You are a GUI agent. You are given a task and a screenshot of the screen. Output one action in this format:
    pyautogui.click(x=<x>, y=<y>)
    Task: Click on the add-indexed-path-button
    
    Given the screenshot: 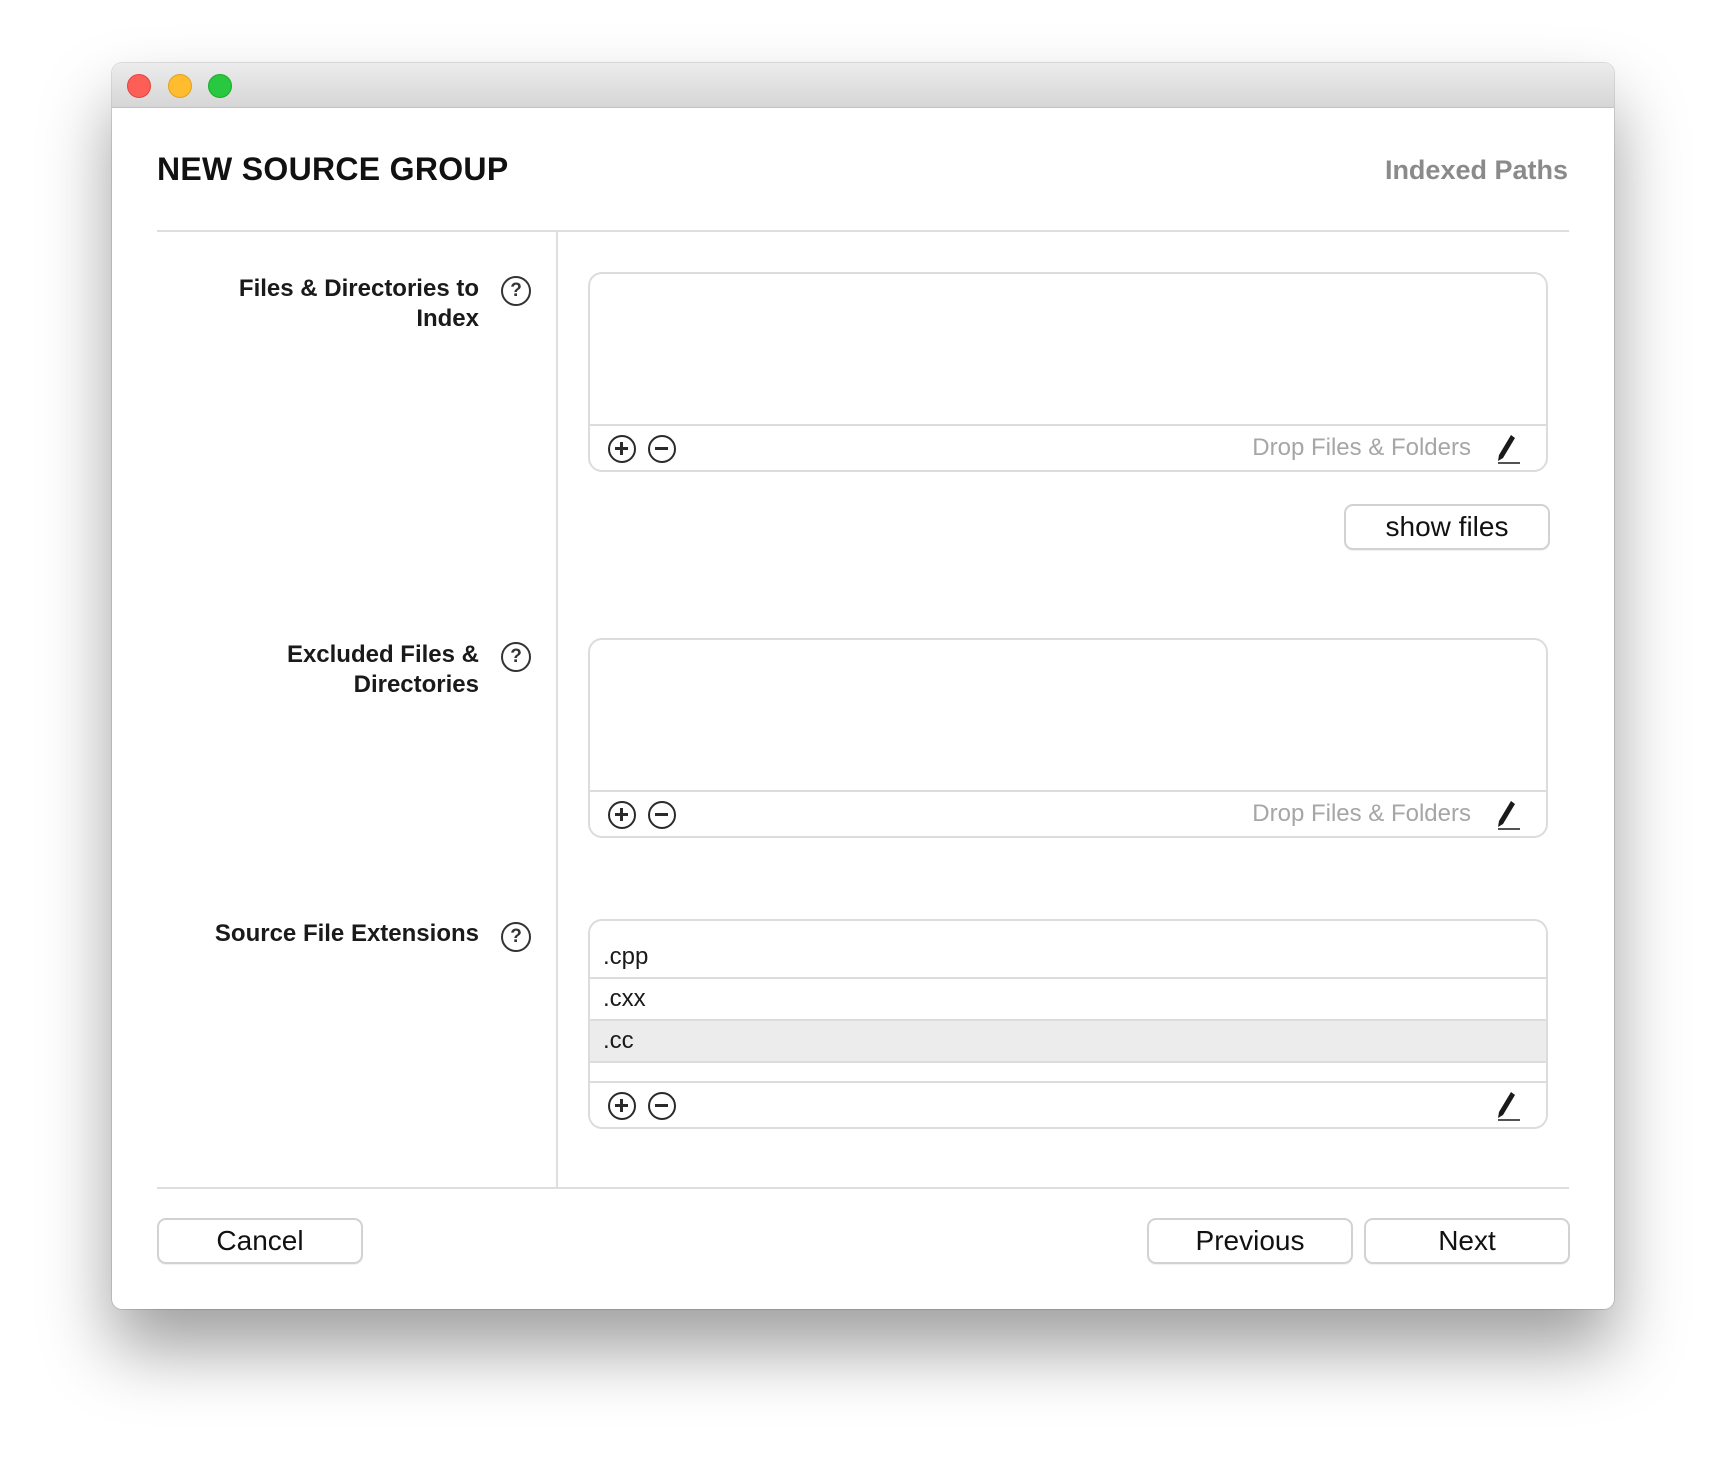 What is the action you would take?
    pyautogui.click(x=622, y=449)
    